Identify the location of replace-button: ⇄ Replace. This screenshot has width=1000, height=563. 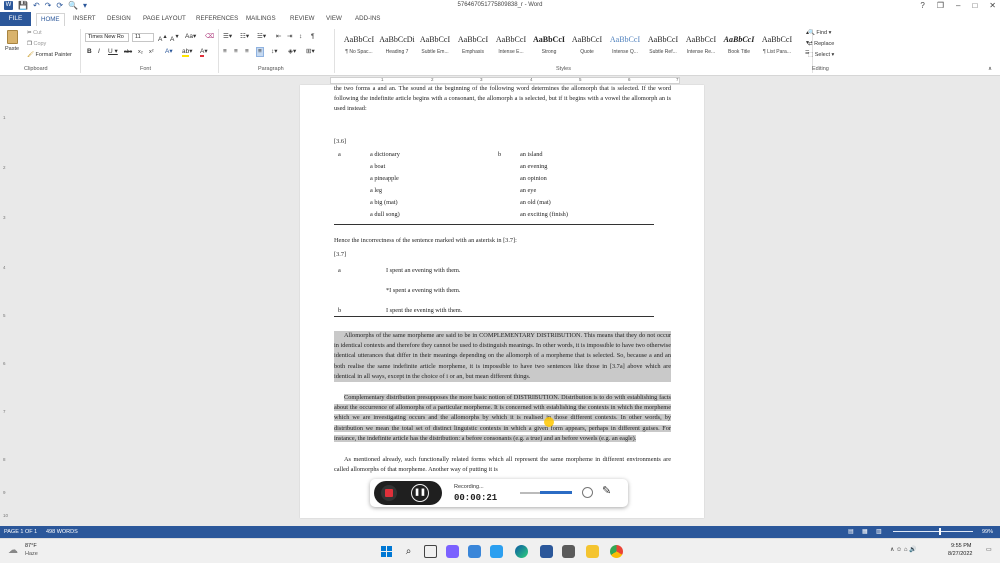
(821, 44).